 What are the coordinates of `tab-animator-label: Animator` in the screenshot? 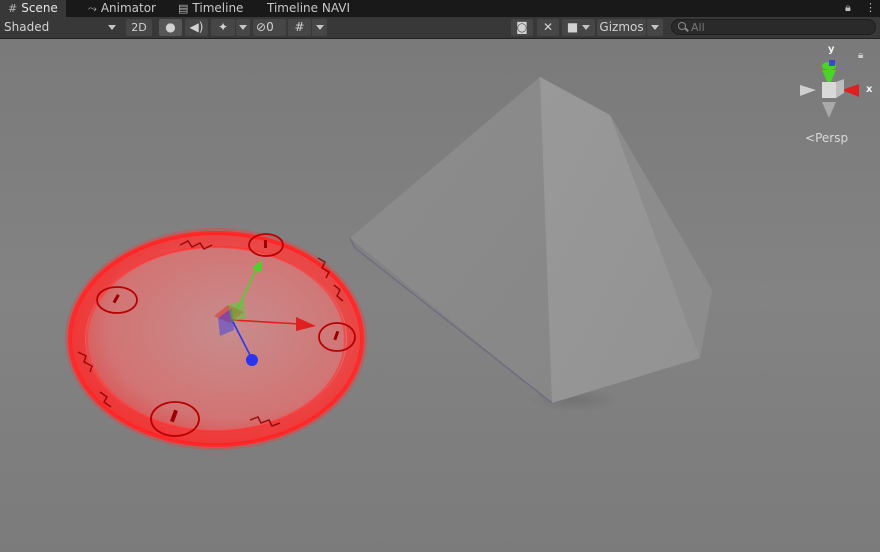 It's located at (128, 8).